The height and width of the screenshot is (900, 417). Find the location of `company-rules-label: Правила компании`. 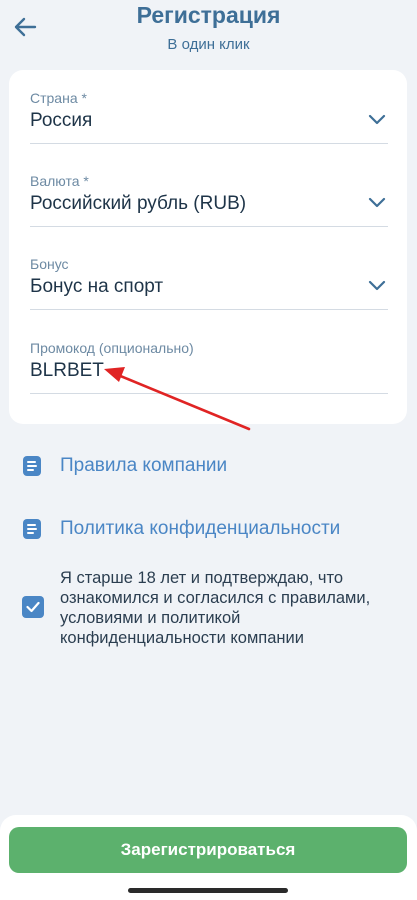

company-rules-label: Правила компании is located at coordinates (144, 465).